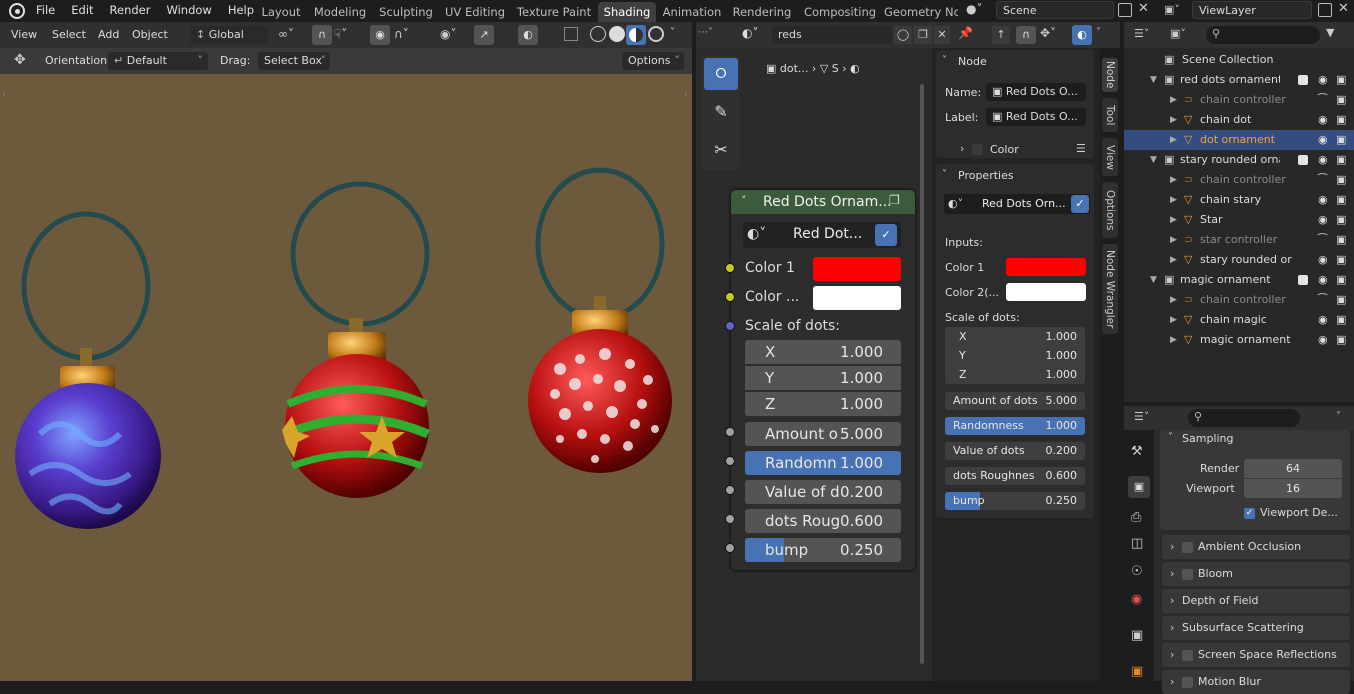  Describe the element at coordinates (1137, 543) in the screenshot. I see `view-layer-tab-icon: ◫` at that location.